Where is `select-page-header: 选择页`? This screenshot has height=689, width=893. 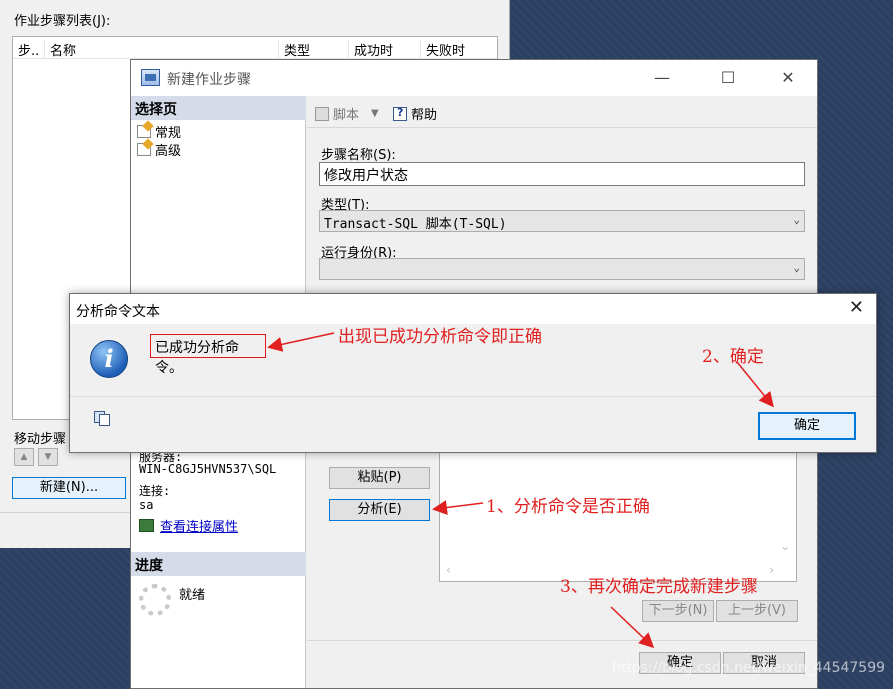 select-page-header: 选择页 is located at coordinates (218, 108).